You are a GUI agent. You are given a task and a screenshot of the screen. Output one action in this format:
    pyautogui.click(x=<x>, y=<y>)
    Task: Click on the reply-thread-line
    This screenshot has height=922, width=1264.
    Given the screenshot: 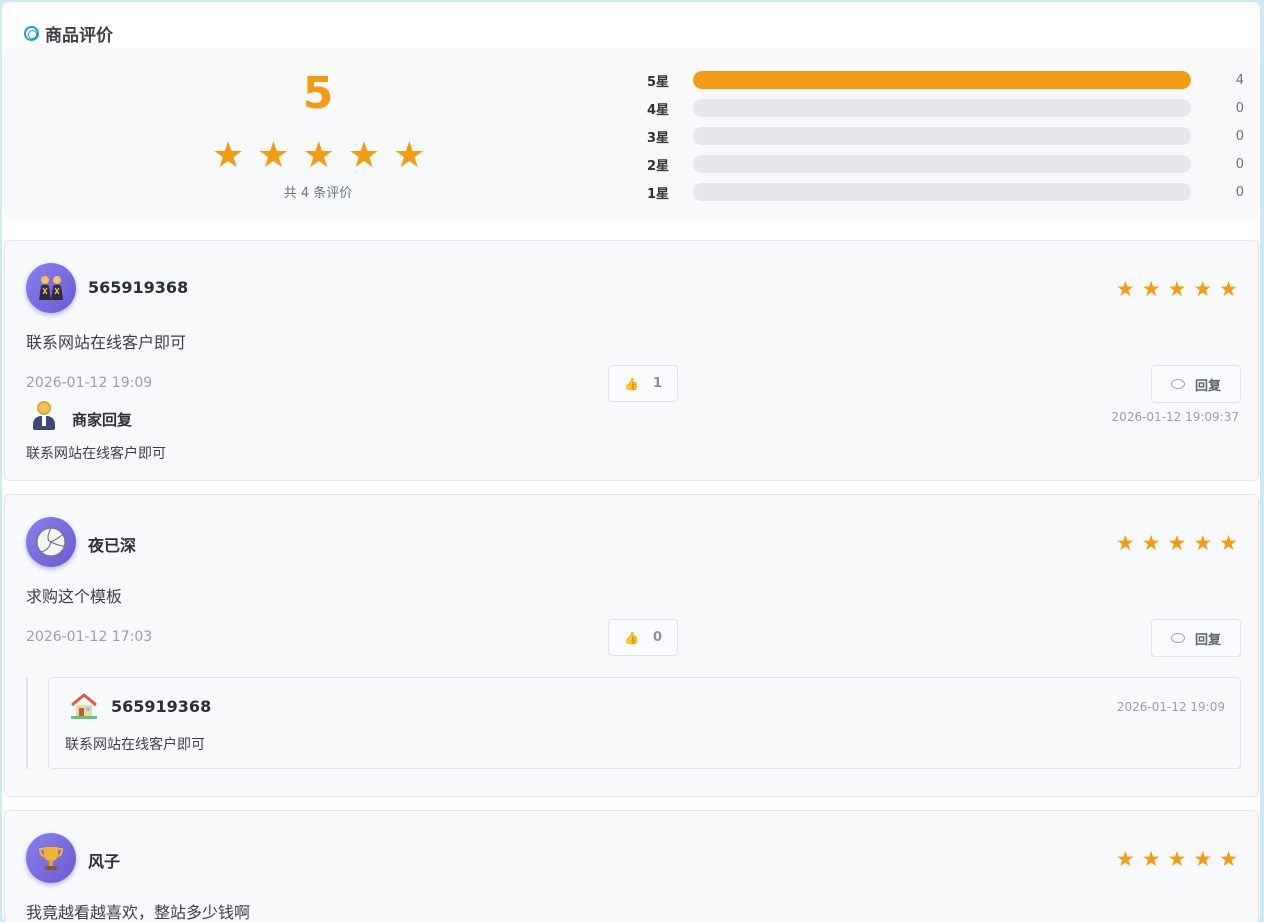 What is the action you would take?
    pyautogui.click(x=27, y=723)
    